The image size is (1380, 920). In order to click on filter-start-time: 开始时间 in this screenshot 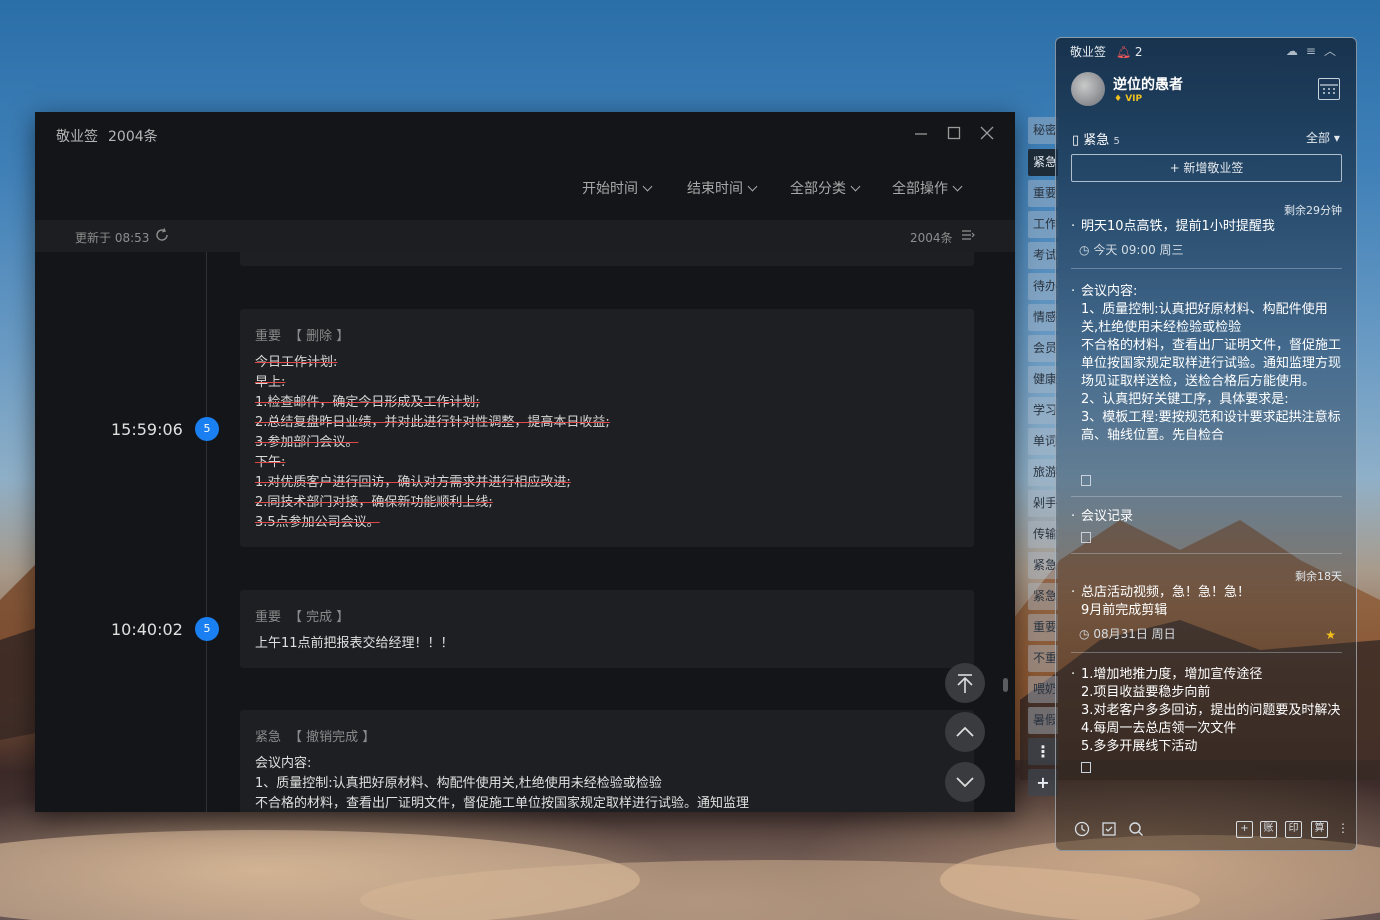, I will do `click(617, 188)`.